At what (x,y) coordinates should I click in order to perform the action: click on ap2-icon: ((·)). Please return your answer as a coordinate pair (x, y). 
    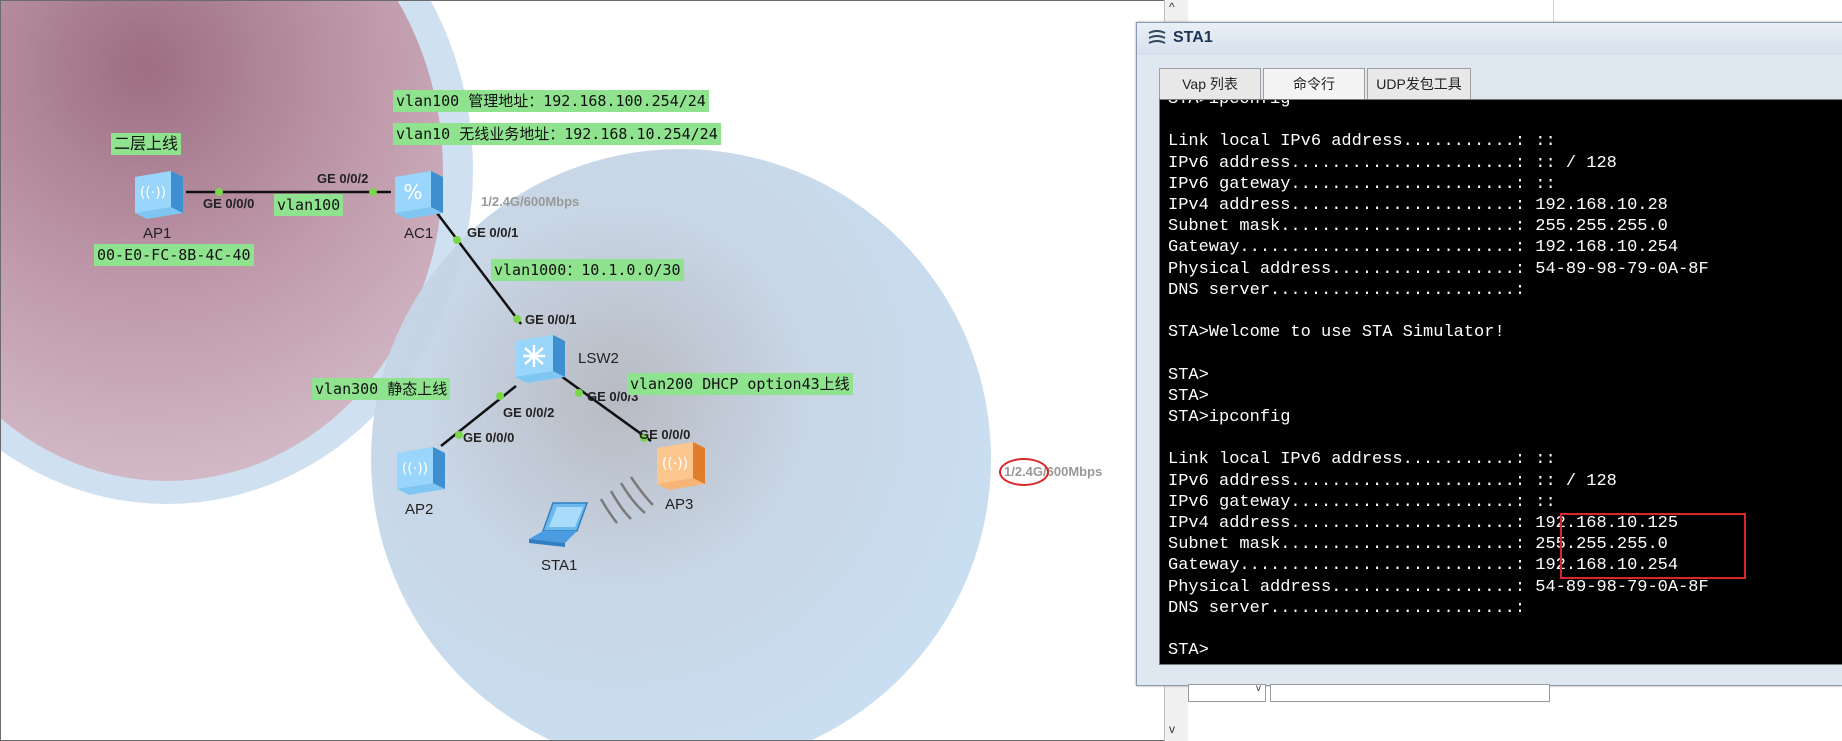
    Looking at the image, I should click on (421, 469).